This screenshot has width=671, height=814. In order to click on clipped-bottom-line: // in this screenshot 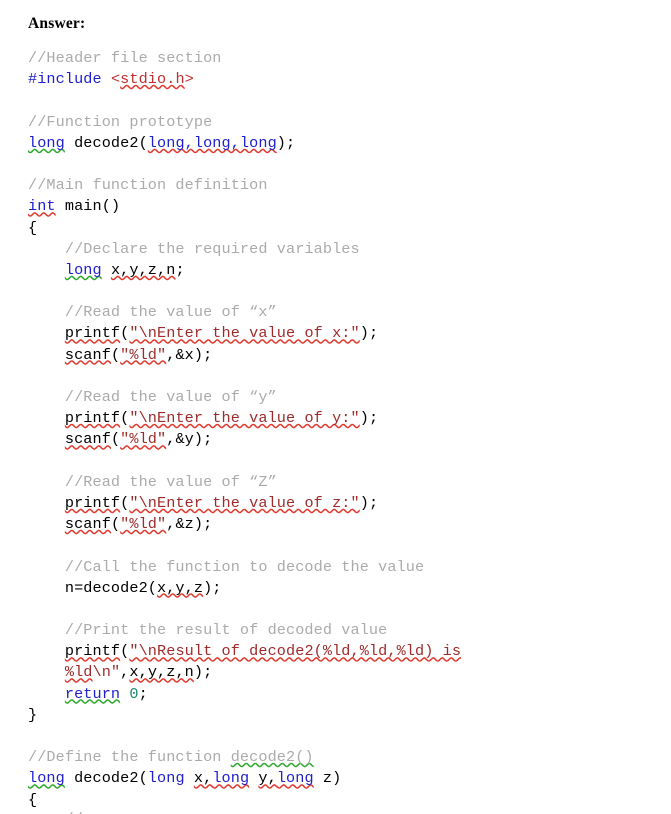, I will do `click(335, 811)`.